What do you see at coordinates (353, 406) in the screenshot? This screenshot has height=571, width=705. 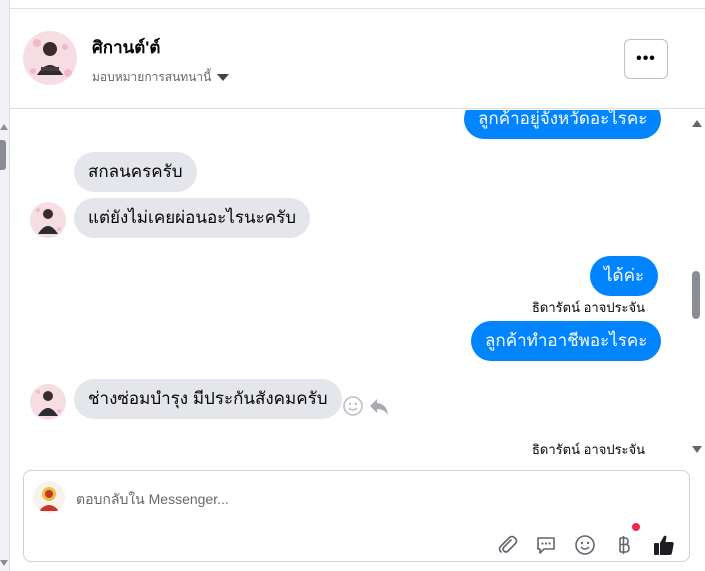 I see `react-emoji-icon` at bounding box center [353, 406].